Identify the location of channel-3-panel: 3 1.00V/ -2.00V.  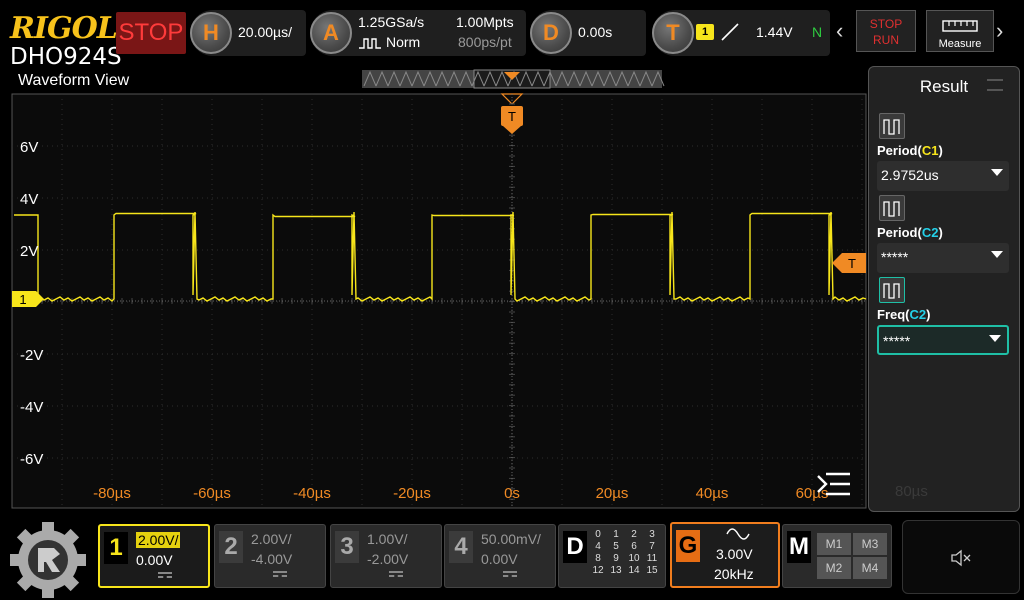
(386, 556).